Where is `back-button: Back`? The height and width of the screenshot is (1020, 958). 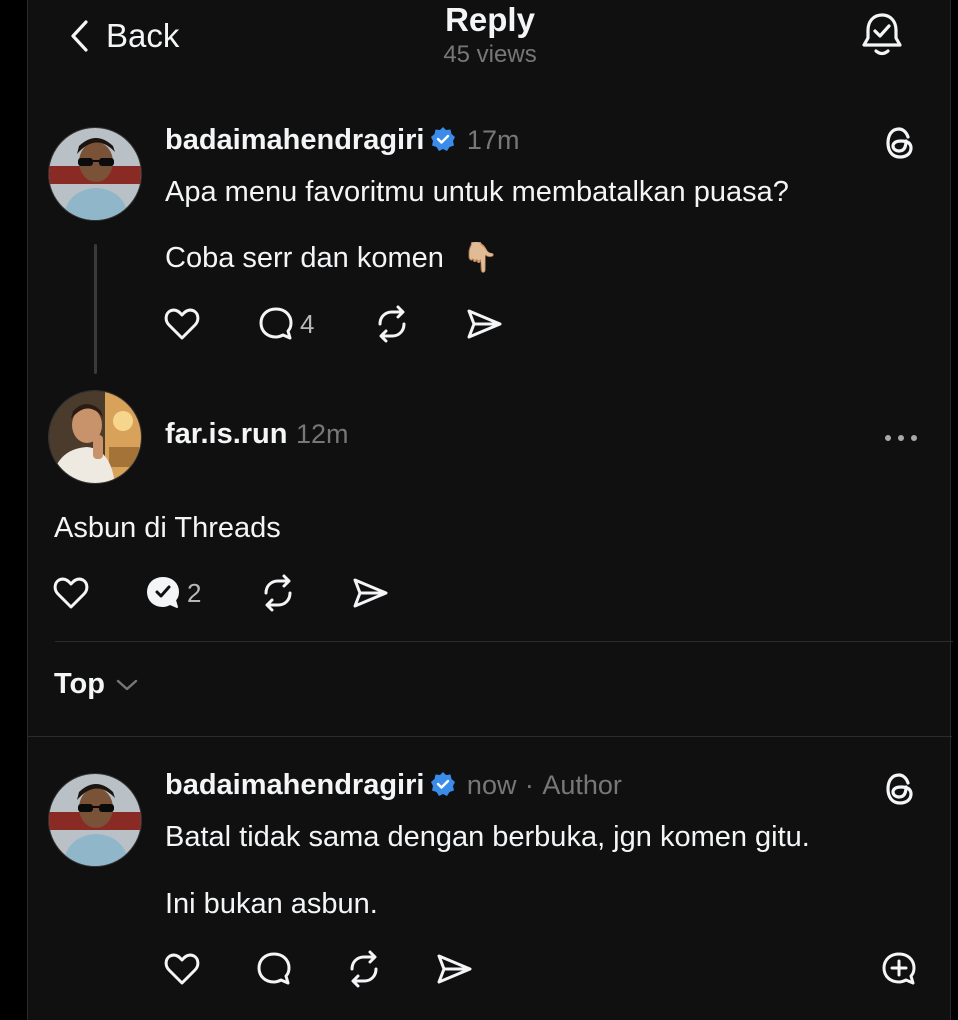
back-button: Back is located at coordinates (123, 36).